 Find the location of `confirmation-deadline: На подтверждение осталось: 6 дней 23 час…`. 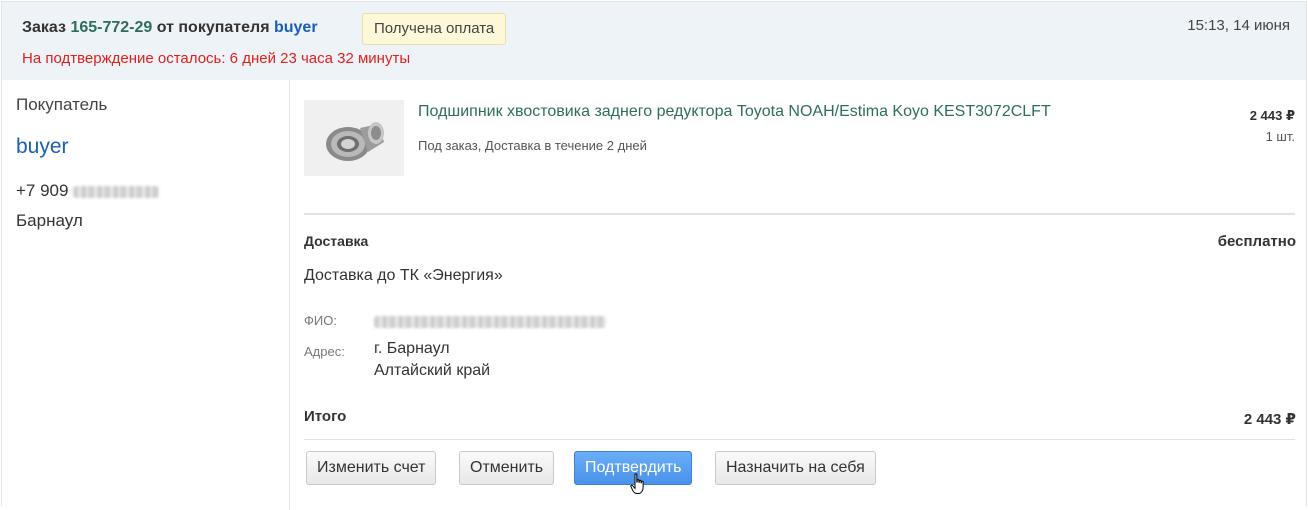

confirmation-deadline: На подтверждение осталось: 6 дней 23 час… is located at coordinates (216, 58).